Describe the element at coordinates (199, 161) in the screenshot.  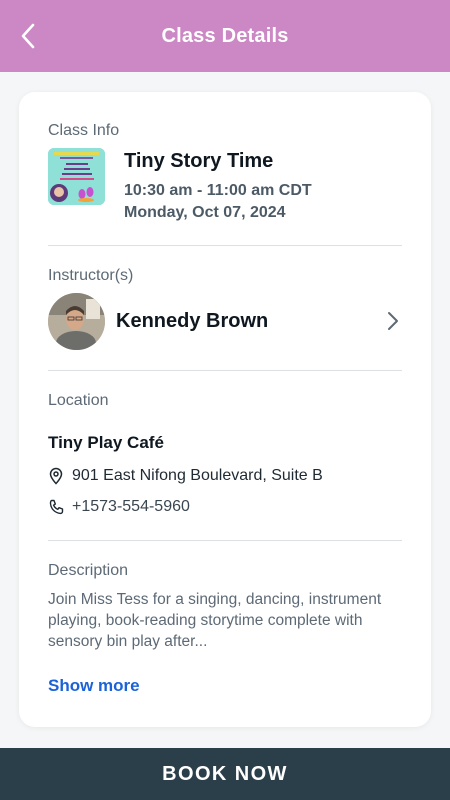
I see `class-name: Tiny Story Time` at that location.